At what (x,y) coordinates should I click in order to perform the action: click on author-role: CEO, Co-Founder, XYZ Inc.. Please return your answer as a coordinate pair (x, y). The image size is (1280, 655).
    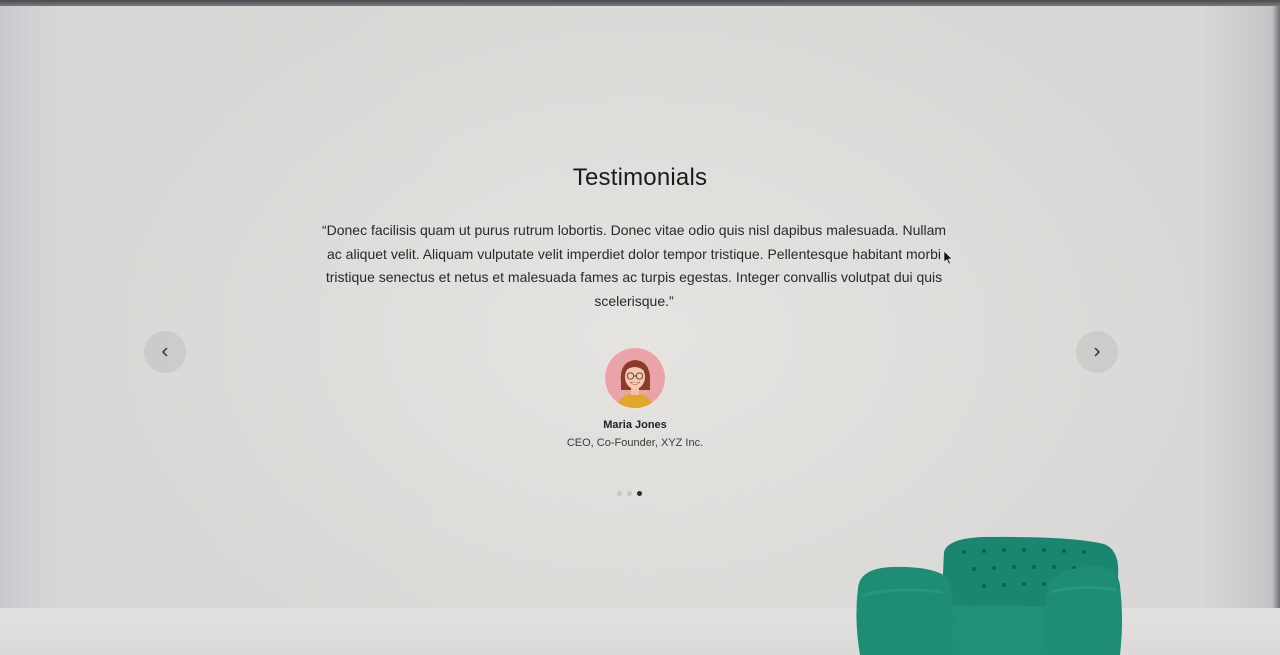
    Looking at the image, I should click on (635, 443).